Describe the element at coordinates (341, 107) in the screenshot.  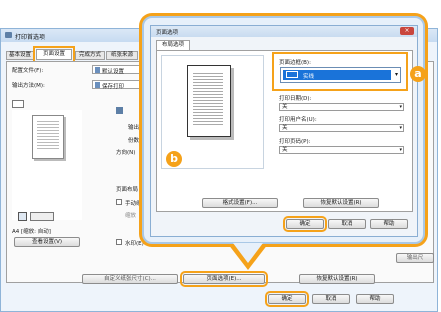
I see `print-date-select: 关 ▾` at that location.